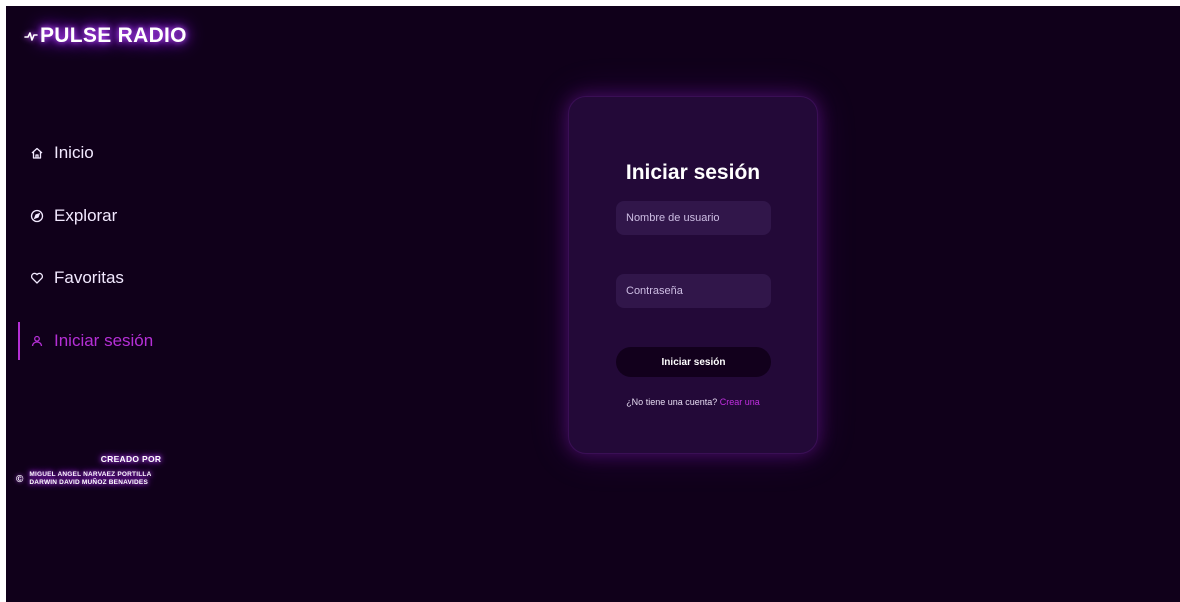 The image size is (1180, 602). Describe the element at coordinates (136, 216) in the screenshot. I see `sidebar-item-explorar: Explorar` at that location.